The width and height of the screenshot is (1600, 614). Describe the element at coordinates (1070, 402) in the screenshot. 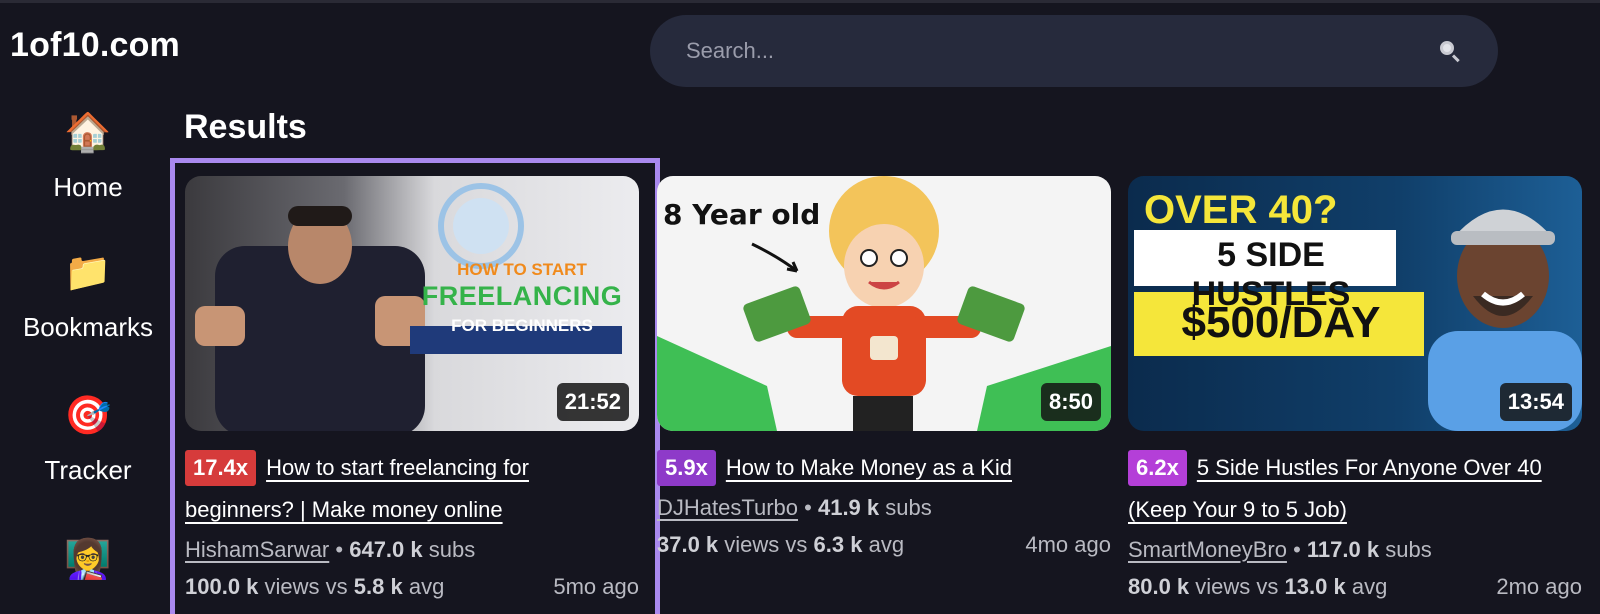

I see `video-duration: 8:50` at that location.